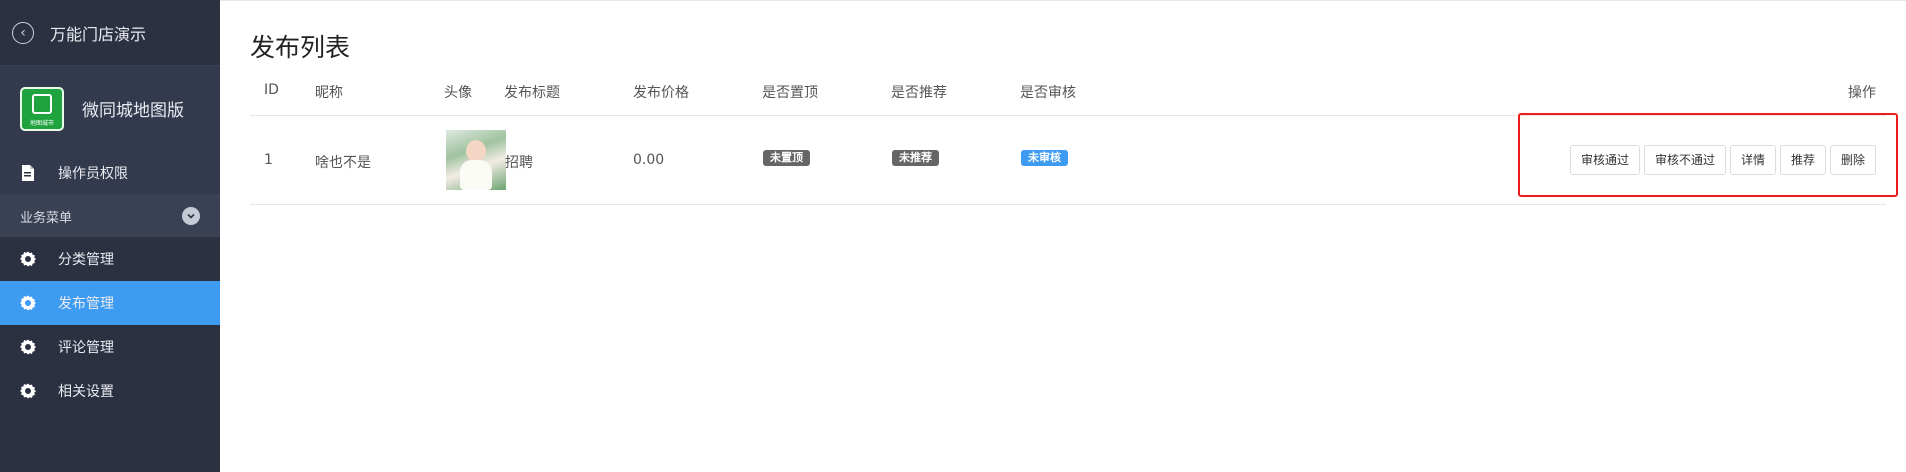  Describe the element at coordinates (1063, 0) in the screenshot. I see `top-divider` at that location.